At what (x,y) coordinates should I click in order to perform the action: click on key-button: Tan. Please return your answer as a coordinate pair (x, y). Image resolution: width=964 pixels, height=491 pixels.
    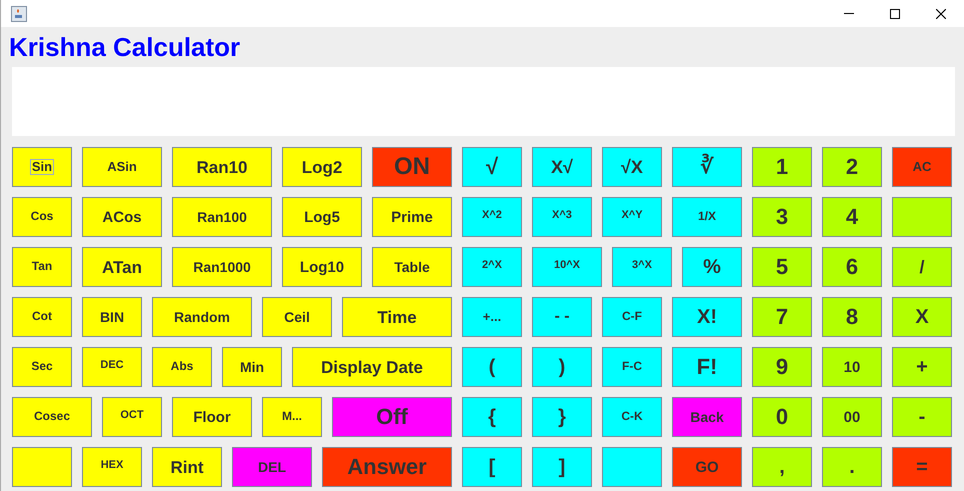
    Looking at the image, I should click on (42, 267).